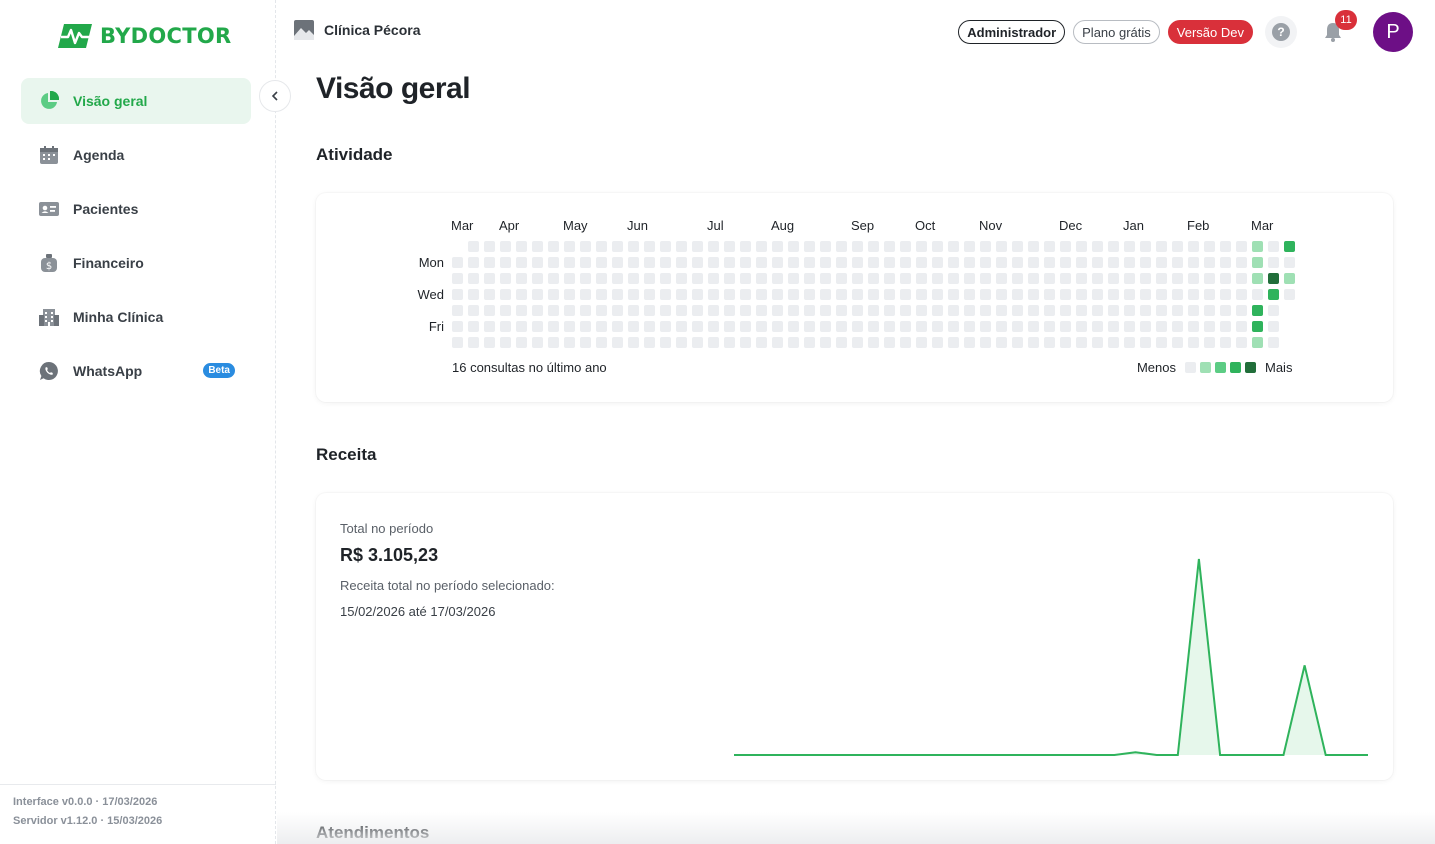 This screenshot has height=844, width=1435. Describe the element at coordinates (136, 101) in the screenshot. I see `sidebar-item-visao-geral: Visão geral` at that location.